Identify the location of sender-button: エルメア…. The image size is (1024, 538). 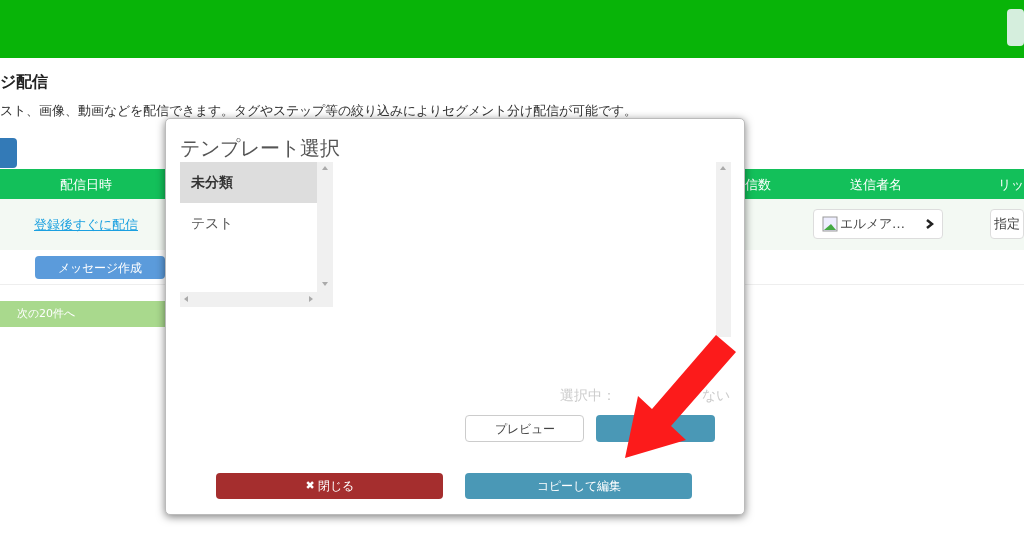
(878, 224).